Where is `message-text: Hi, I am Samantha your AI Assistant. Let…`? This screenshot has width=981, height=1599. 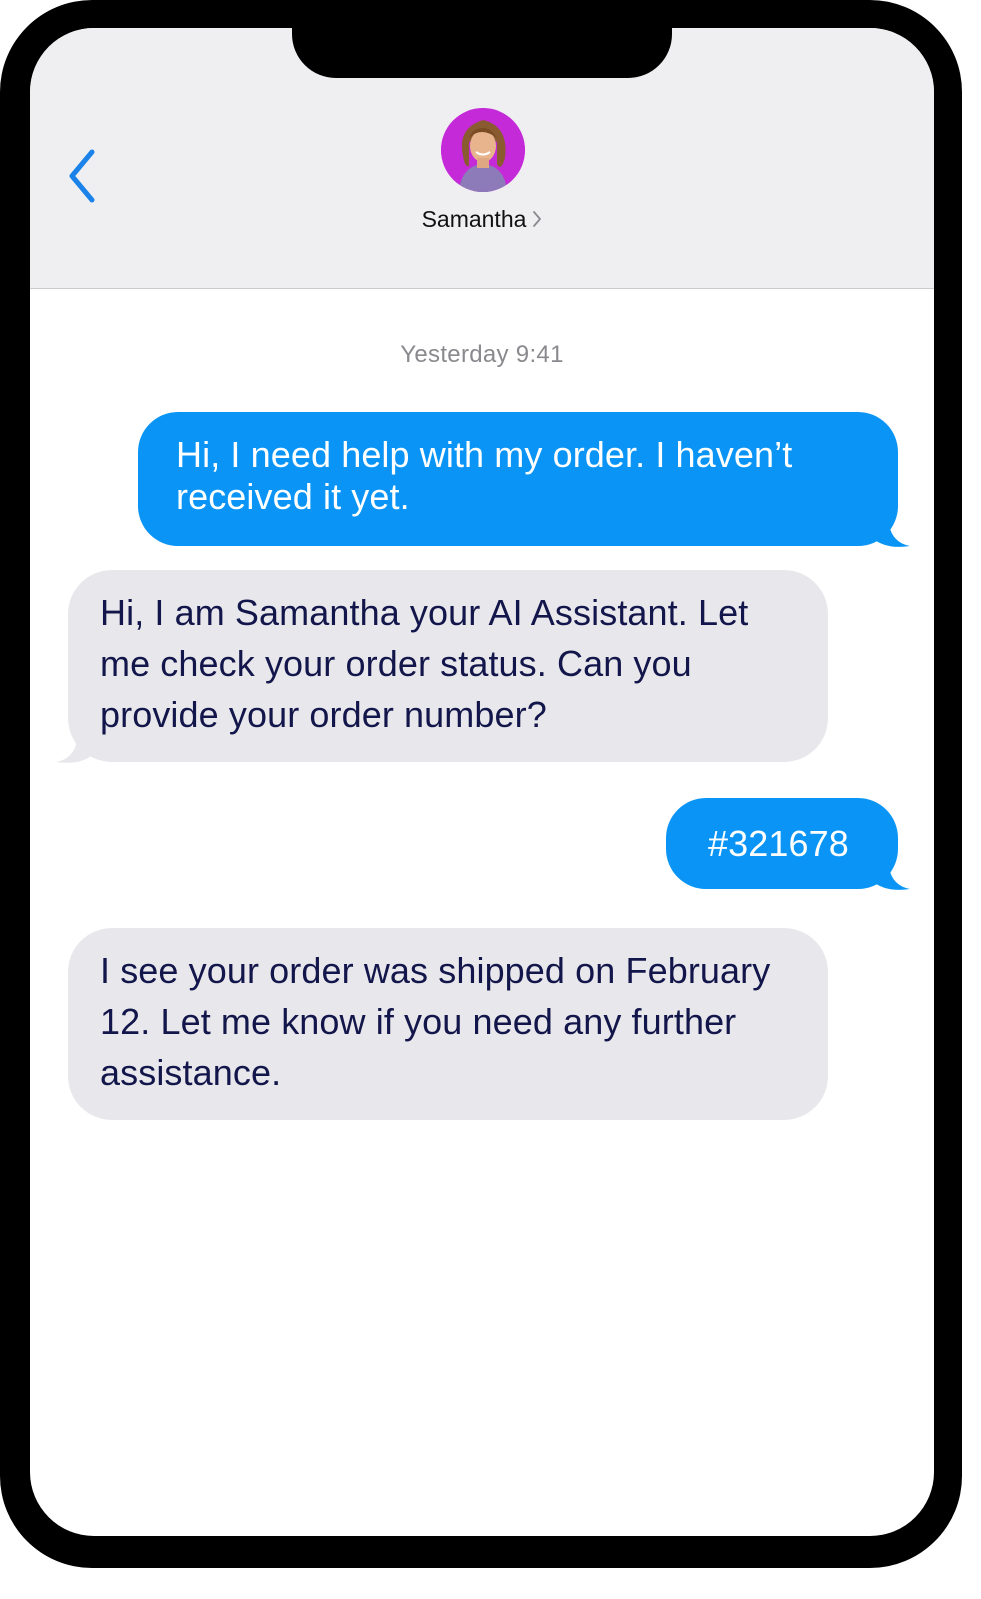
message-text: Hi, I am Samantha your AI Assistant. Let… is located at coordinates (424, 663).